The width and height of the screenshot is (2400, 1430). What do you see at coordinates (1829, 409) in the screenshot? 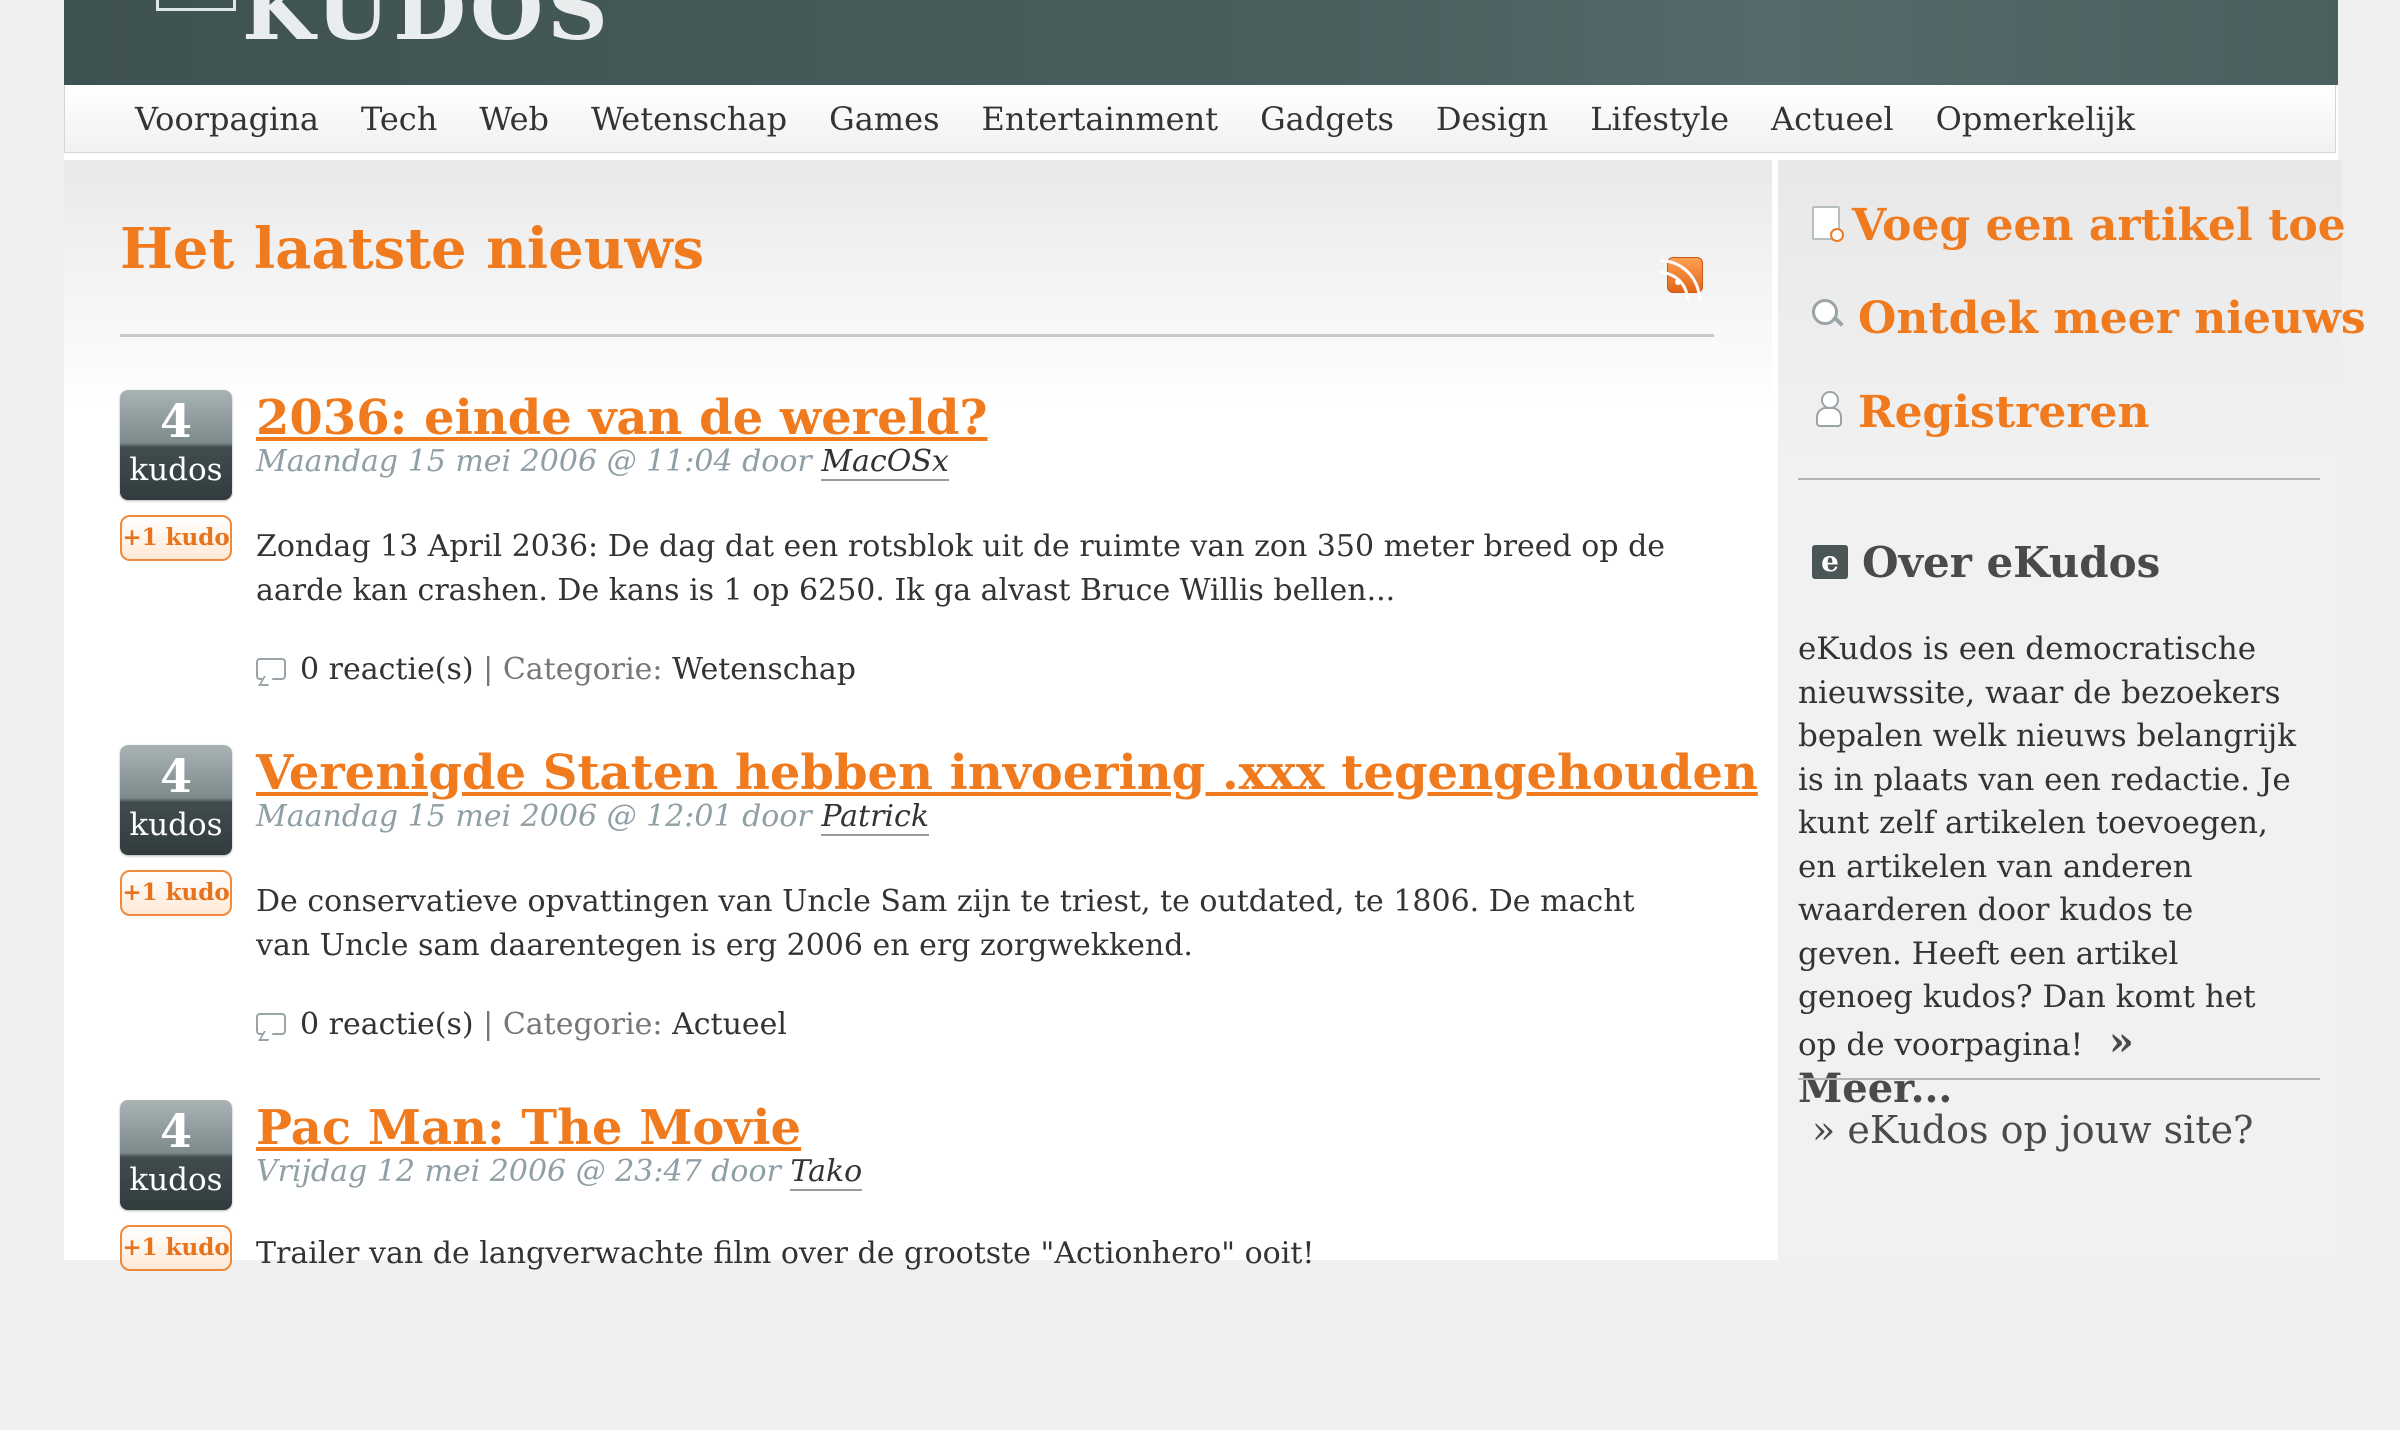
I see `user-icon` at bounding box center [1829, 409].